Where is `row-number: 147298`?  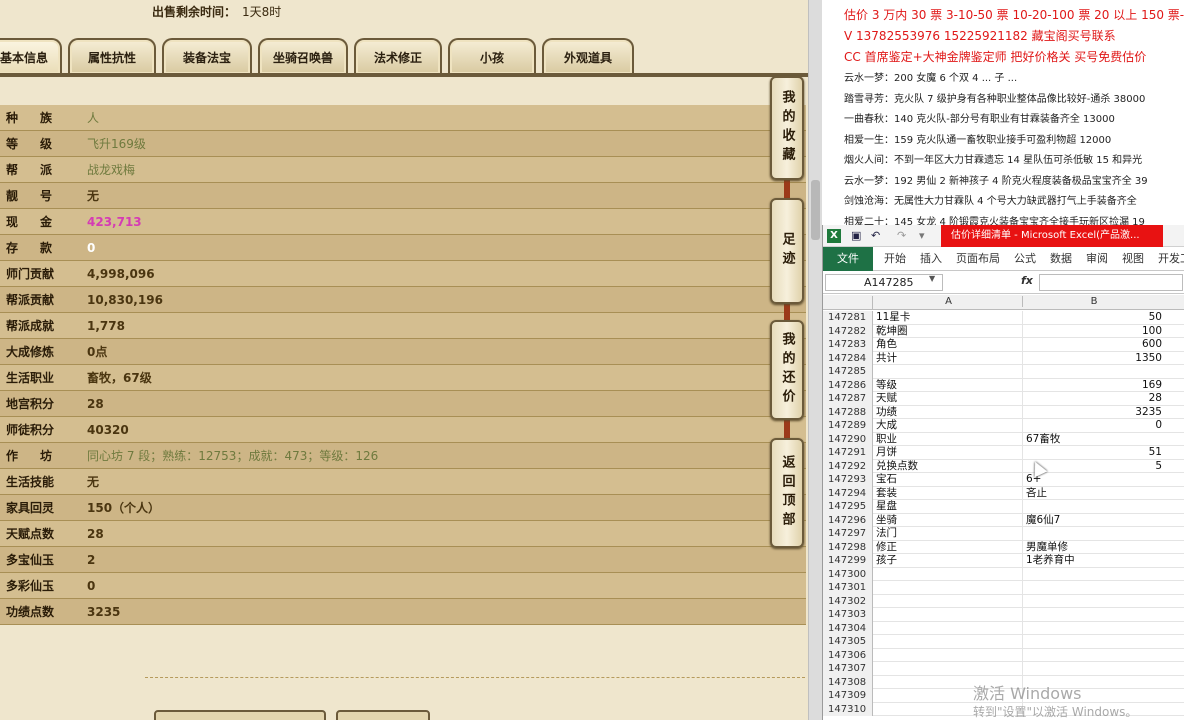 row-number: 147298 is located at coordinates (848, 547).